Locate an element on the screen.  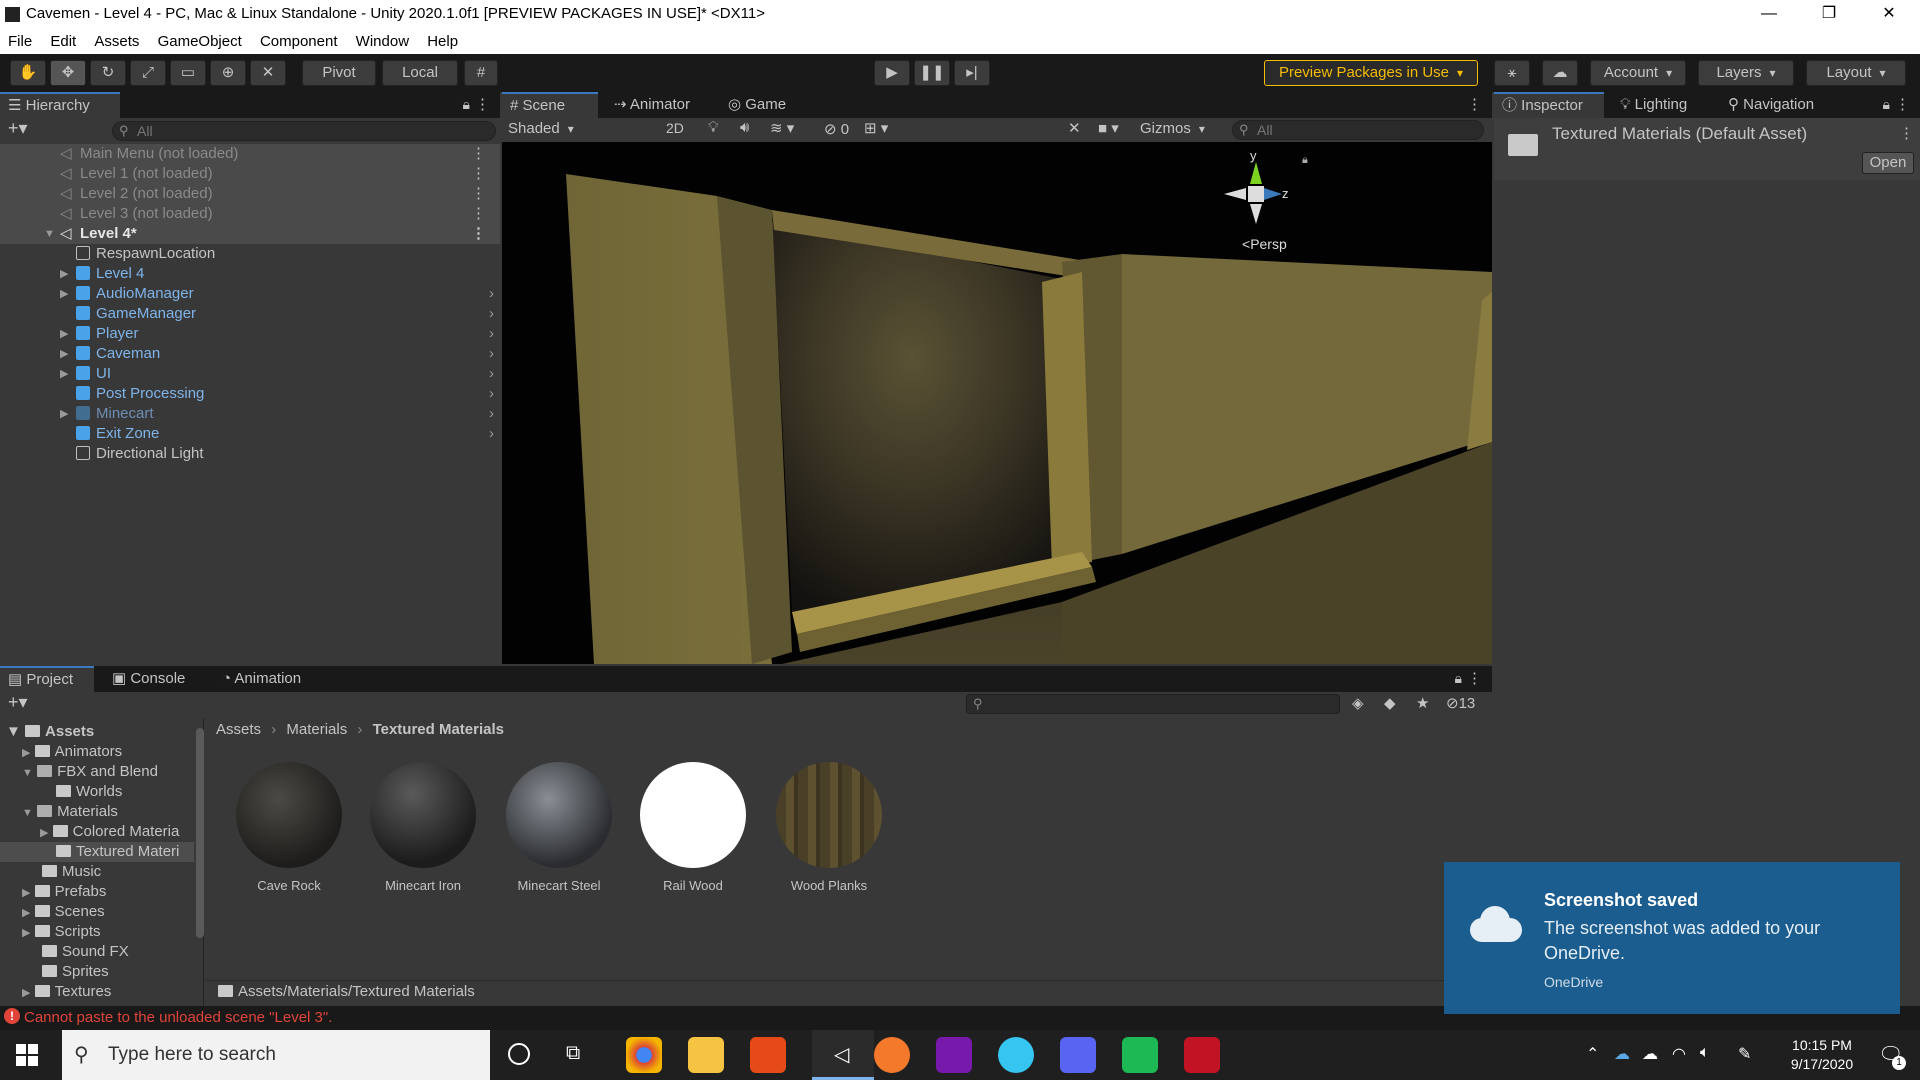
open-button: Open is located at coordinates (1888, 163).